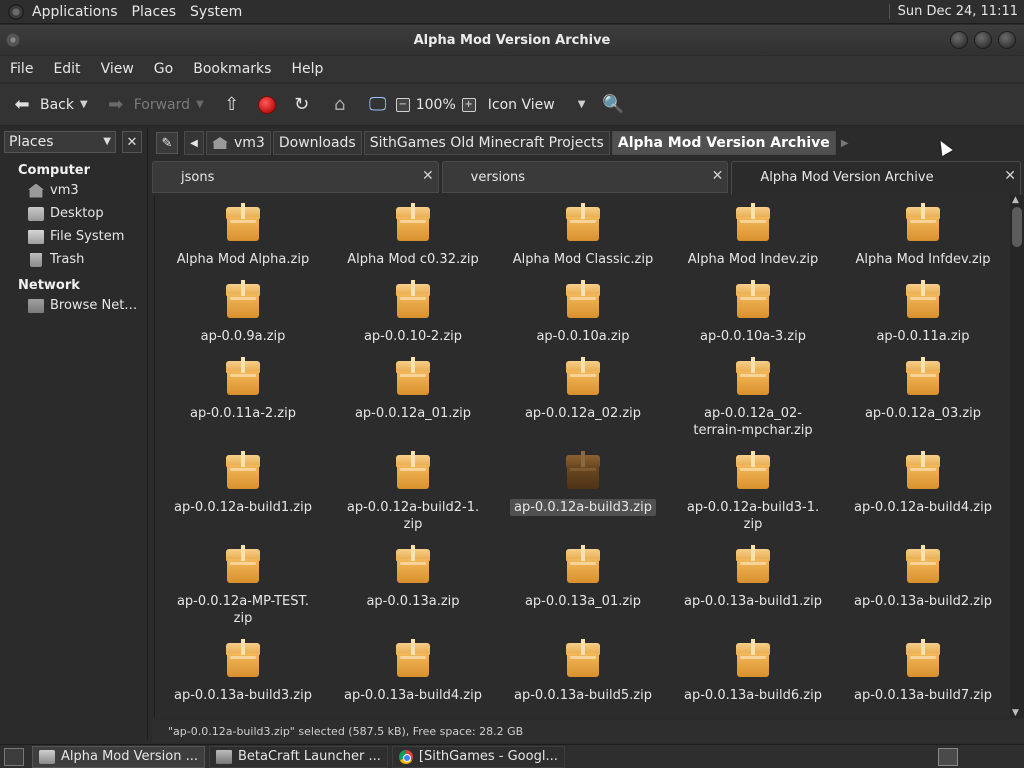 The image size is (1024, 768). What do you see at coordinates (753, 312) in the screenshot?
I see `file-item: ap-0.0.10a-3.zip` at bounding box center [753, 312].